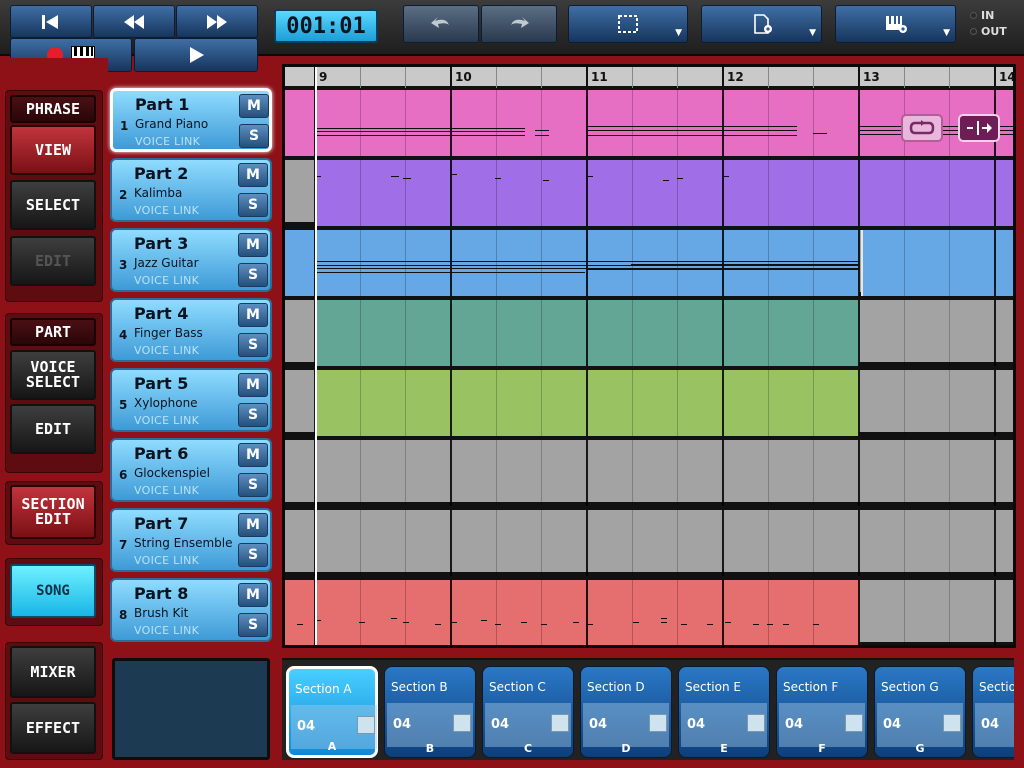 This screenshot has height=768, width=1024. Describe the element at coordinates (191, 470) in the screenshot. I see `part-tile-6: Part 6 6 Glockenspiel VOICE LINK M S` at that location.